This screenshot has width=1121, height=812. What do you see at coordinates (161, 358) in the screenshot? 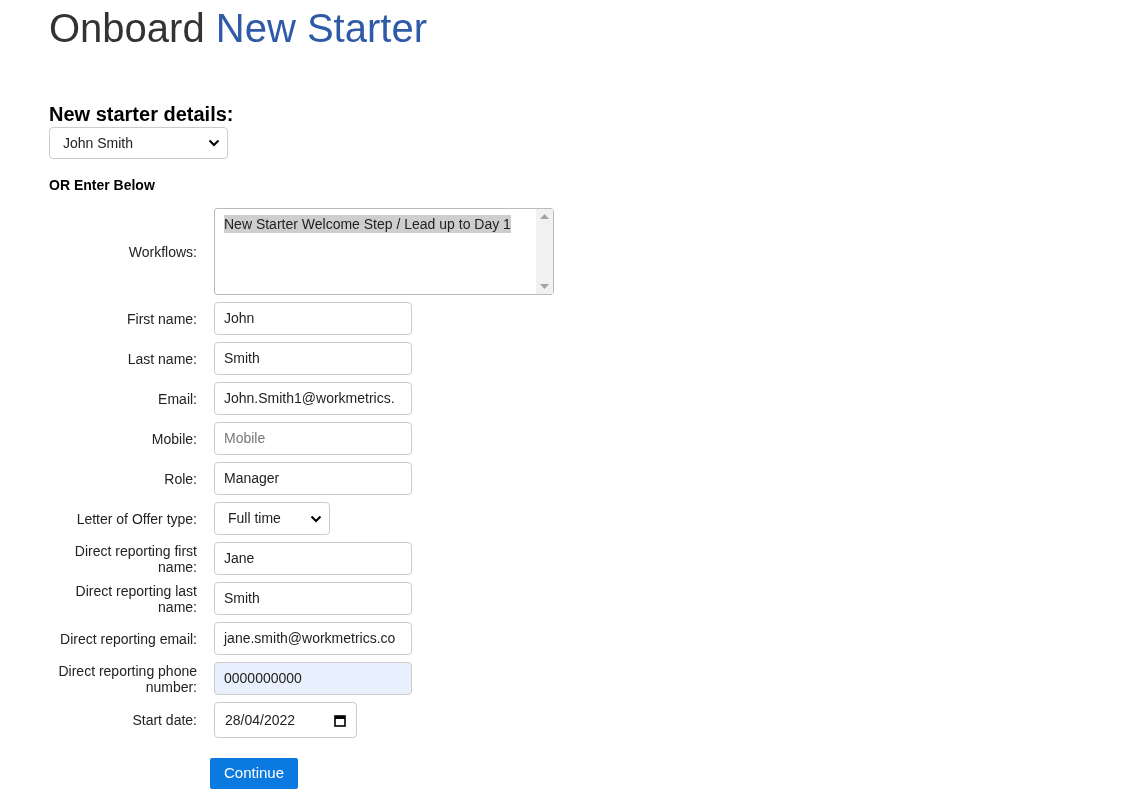
I see `field-label: Last name:` at bounding box center [161, 358].